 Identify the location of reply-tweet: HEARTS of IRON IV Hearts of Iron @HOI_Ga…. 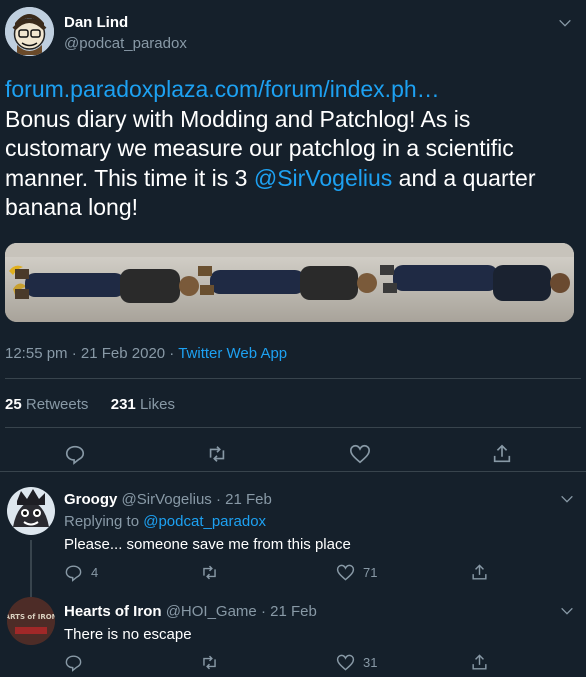
(293, 631).